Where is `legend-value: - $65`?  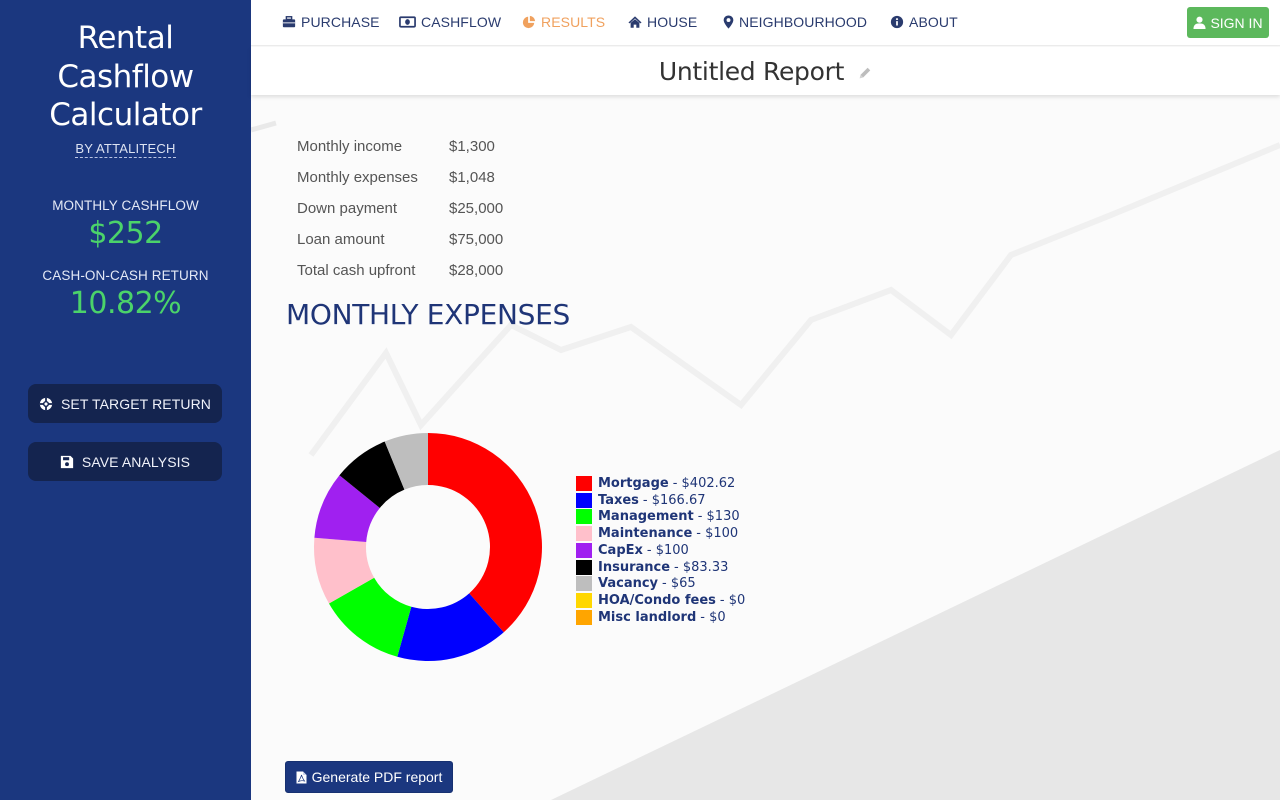
legend-value: - $65 is located at coordinates (679, 584).